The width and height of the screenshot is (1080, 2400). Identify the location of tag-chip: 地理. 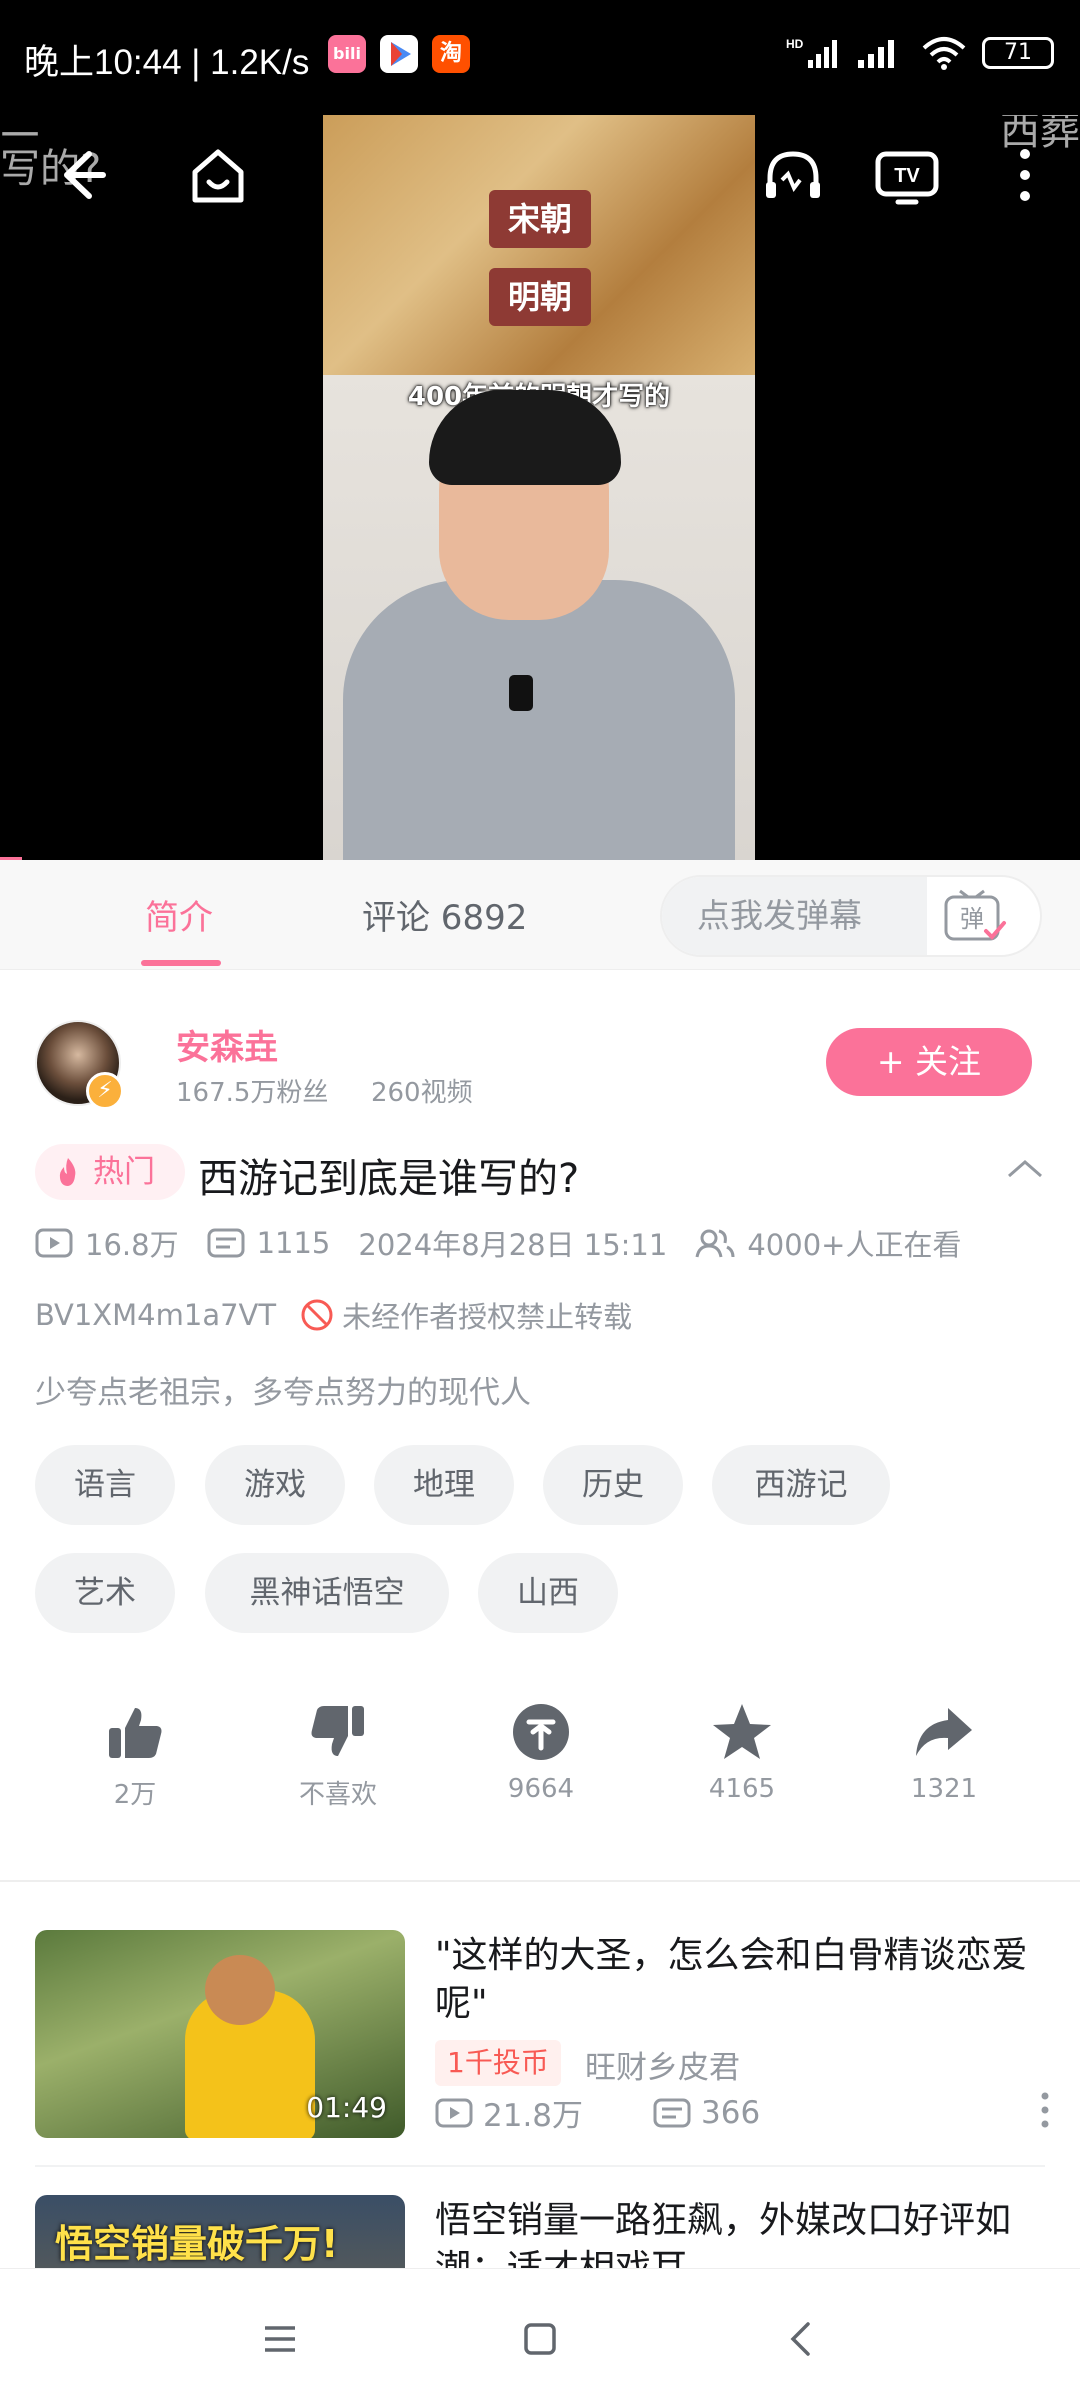
(444, 1485).